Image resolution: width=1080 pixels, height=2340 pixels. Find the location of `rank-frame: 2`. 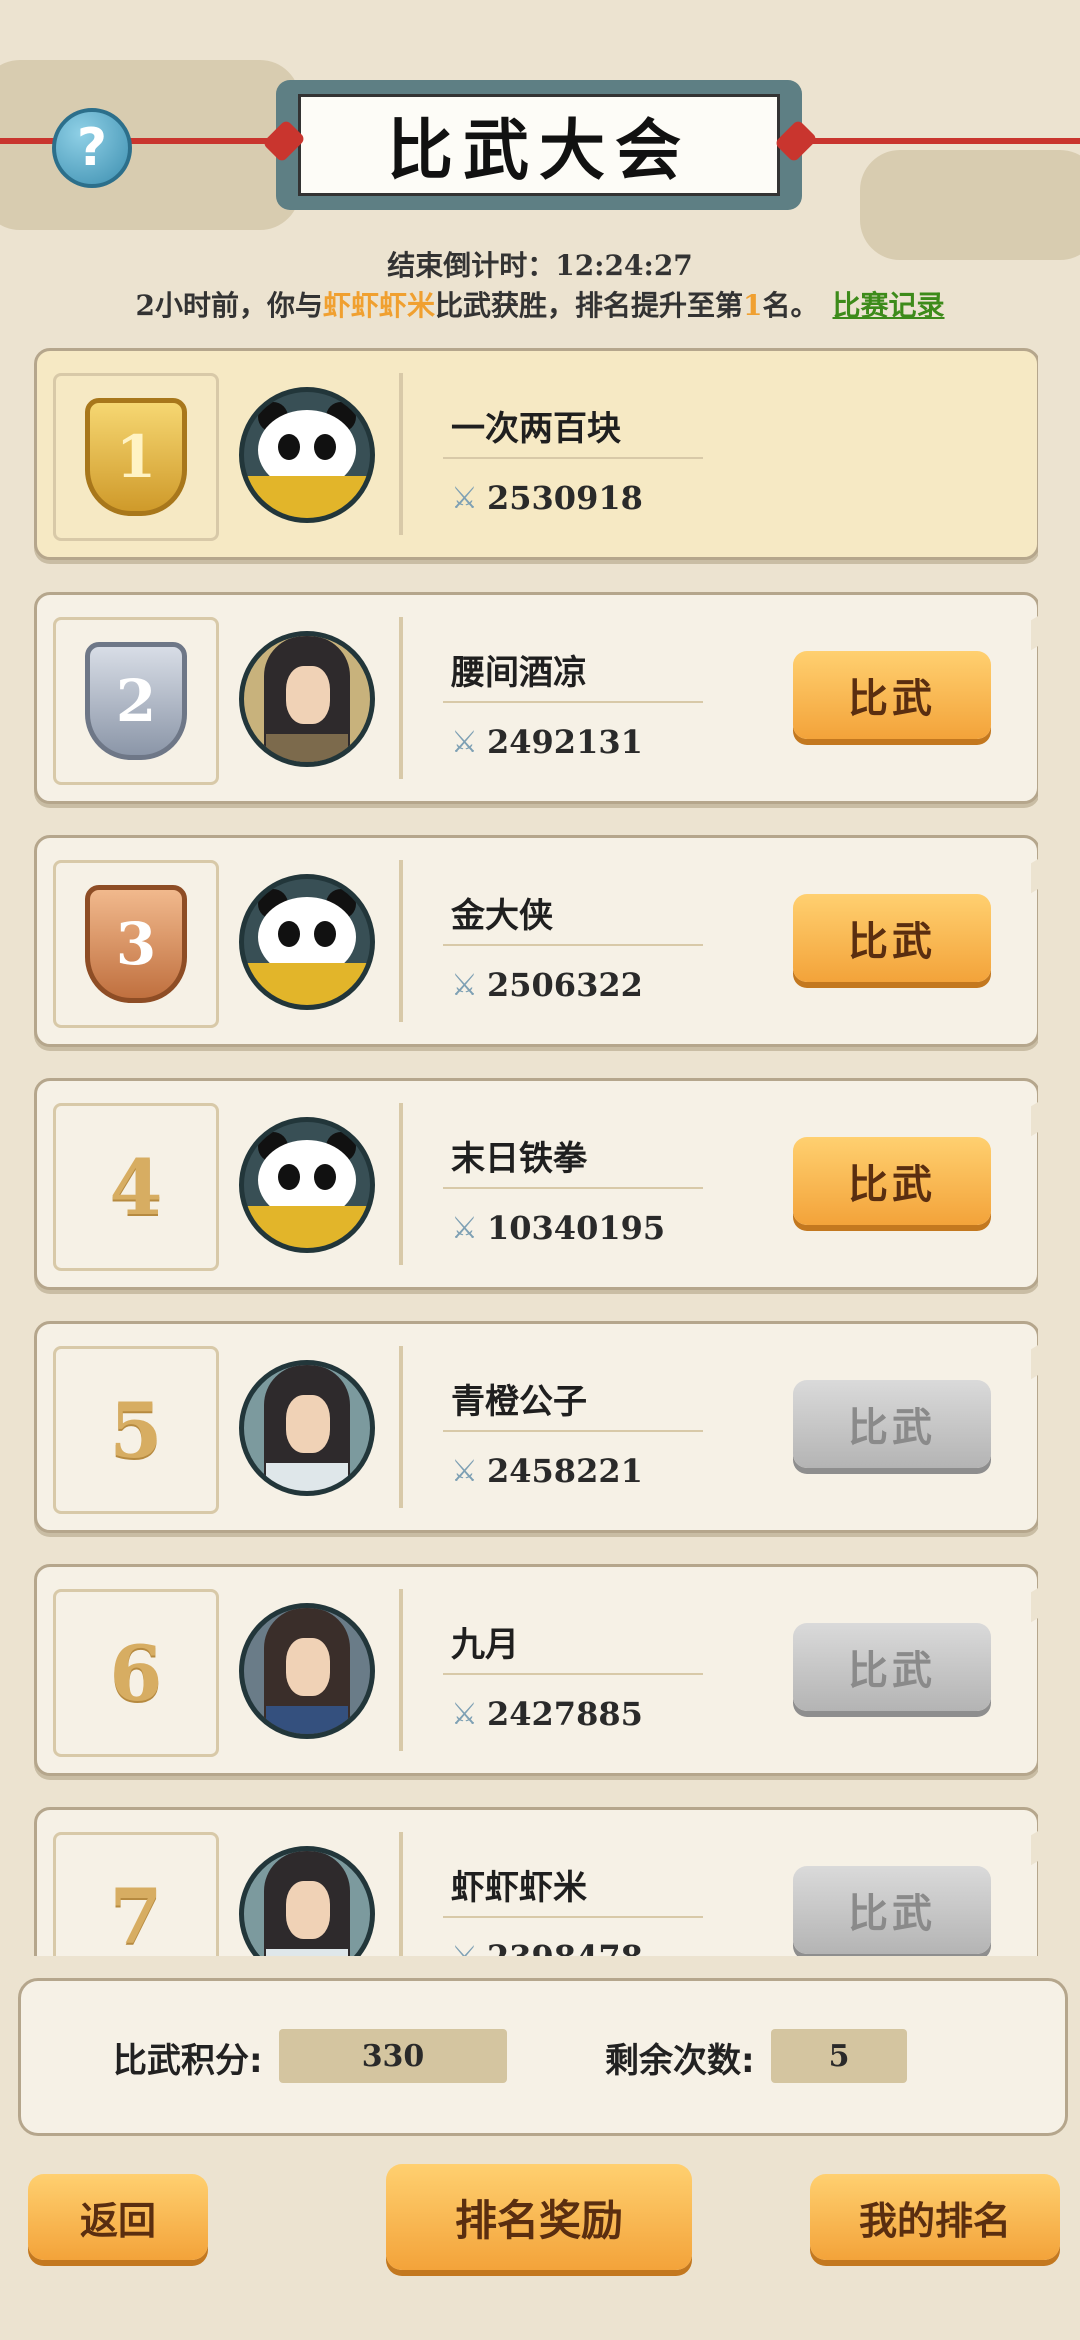

rank-frame: 2 is located at coordinates (136, 701).